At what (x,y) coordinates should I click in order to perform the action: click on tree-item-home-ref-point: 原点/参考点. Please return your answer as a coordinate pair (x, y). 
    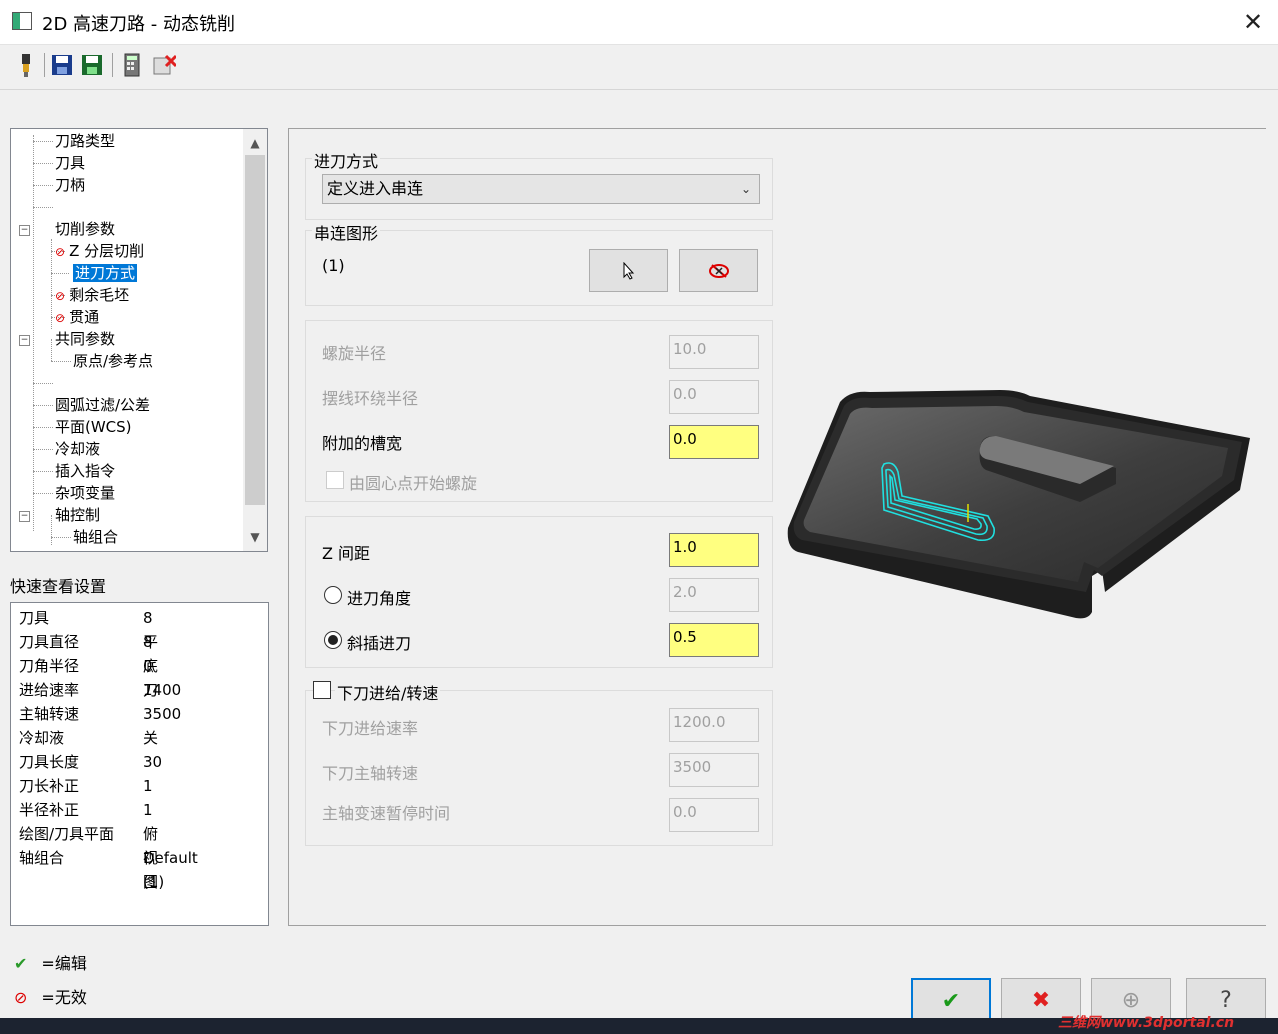
    Looking at the image, I should click on (113, 361).